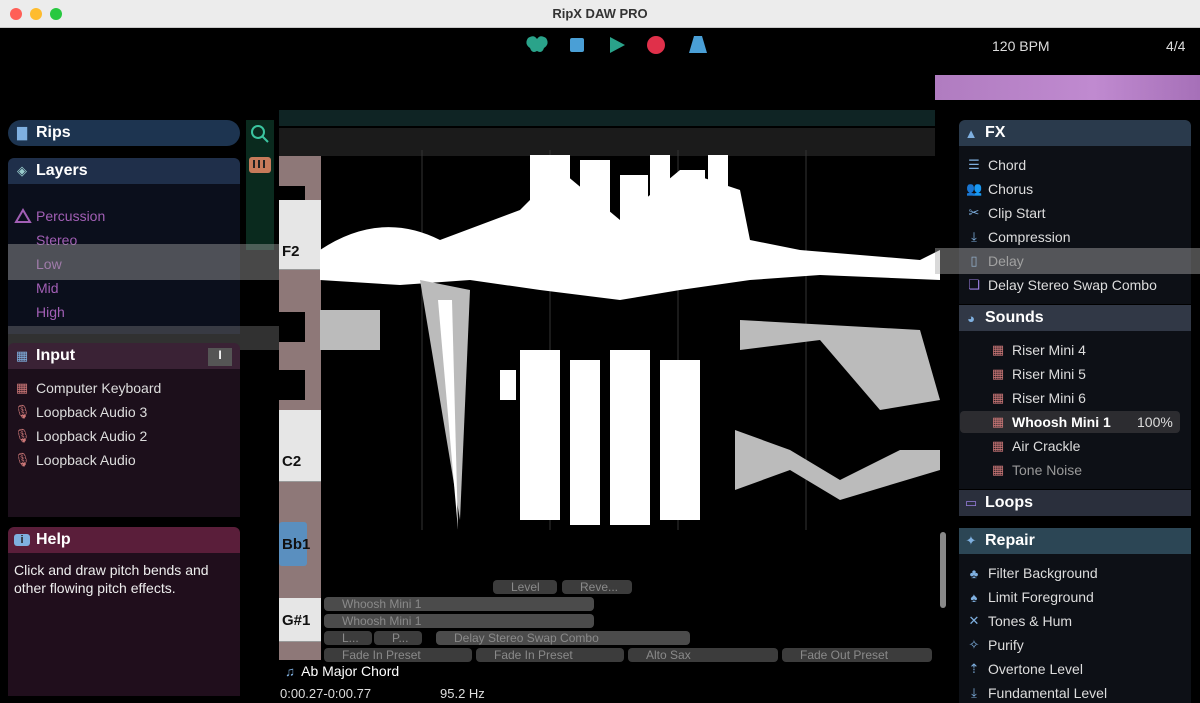  What do you see at coordinates (1021, 46) in the screenshot?
I see `tempo-display: 120 BPM` at bounding box center [1021, 46].